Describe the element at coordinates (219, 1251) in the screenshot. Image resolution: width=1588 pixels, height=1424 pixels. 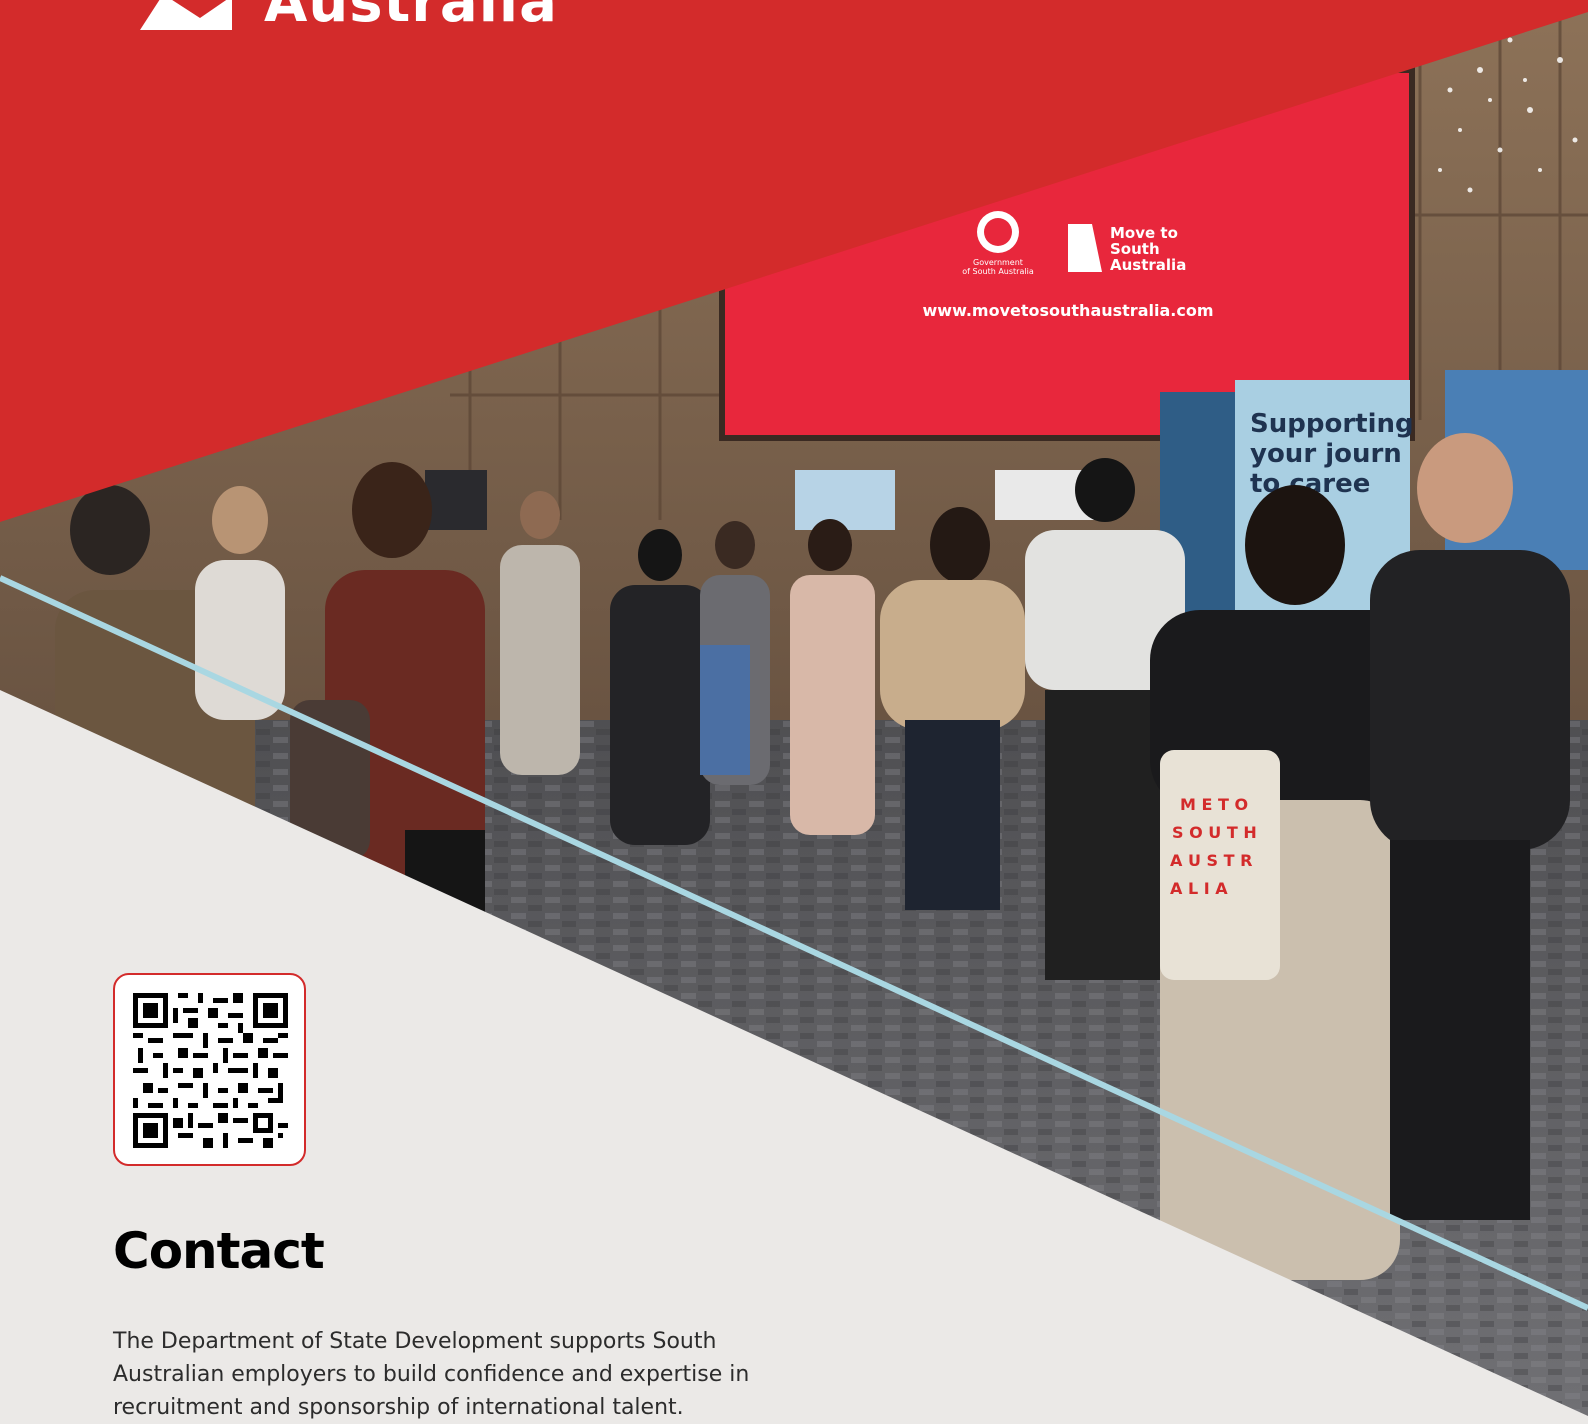
I see `contact-title: Contact` at that location.